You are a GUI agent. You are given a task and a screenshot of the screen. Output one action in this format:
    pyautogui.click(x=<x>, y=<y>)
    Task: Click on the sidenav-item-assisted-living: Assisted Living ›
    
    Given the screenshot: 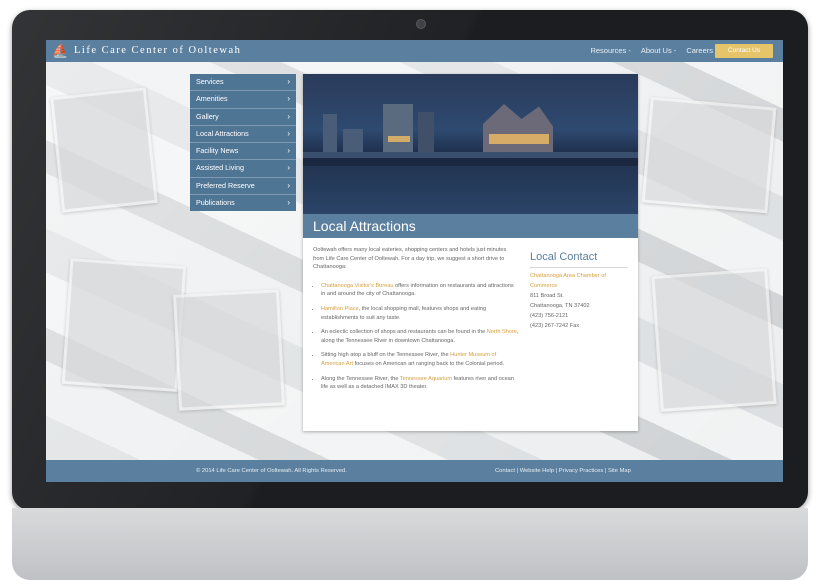 What is the action you would take?
    pyautogui.click(x=243, y=169)
    